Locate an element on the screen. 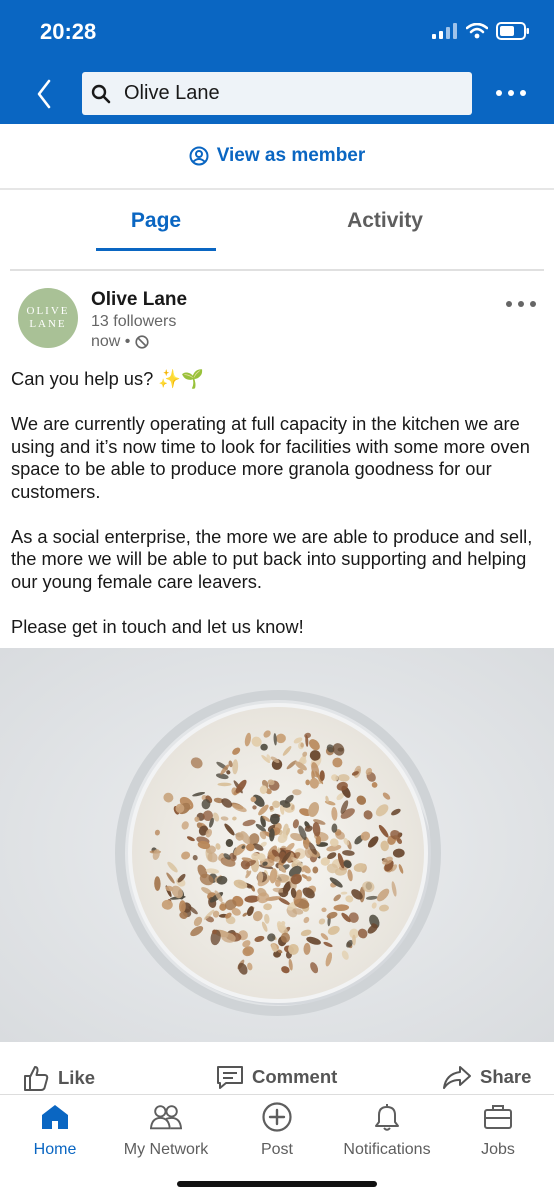  share-arrow-icon is located at coordinates (457, 1077).